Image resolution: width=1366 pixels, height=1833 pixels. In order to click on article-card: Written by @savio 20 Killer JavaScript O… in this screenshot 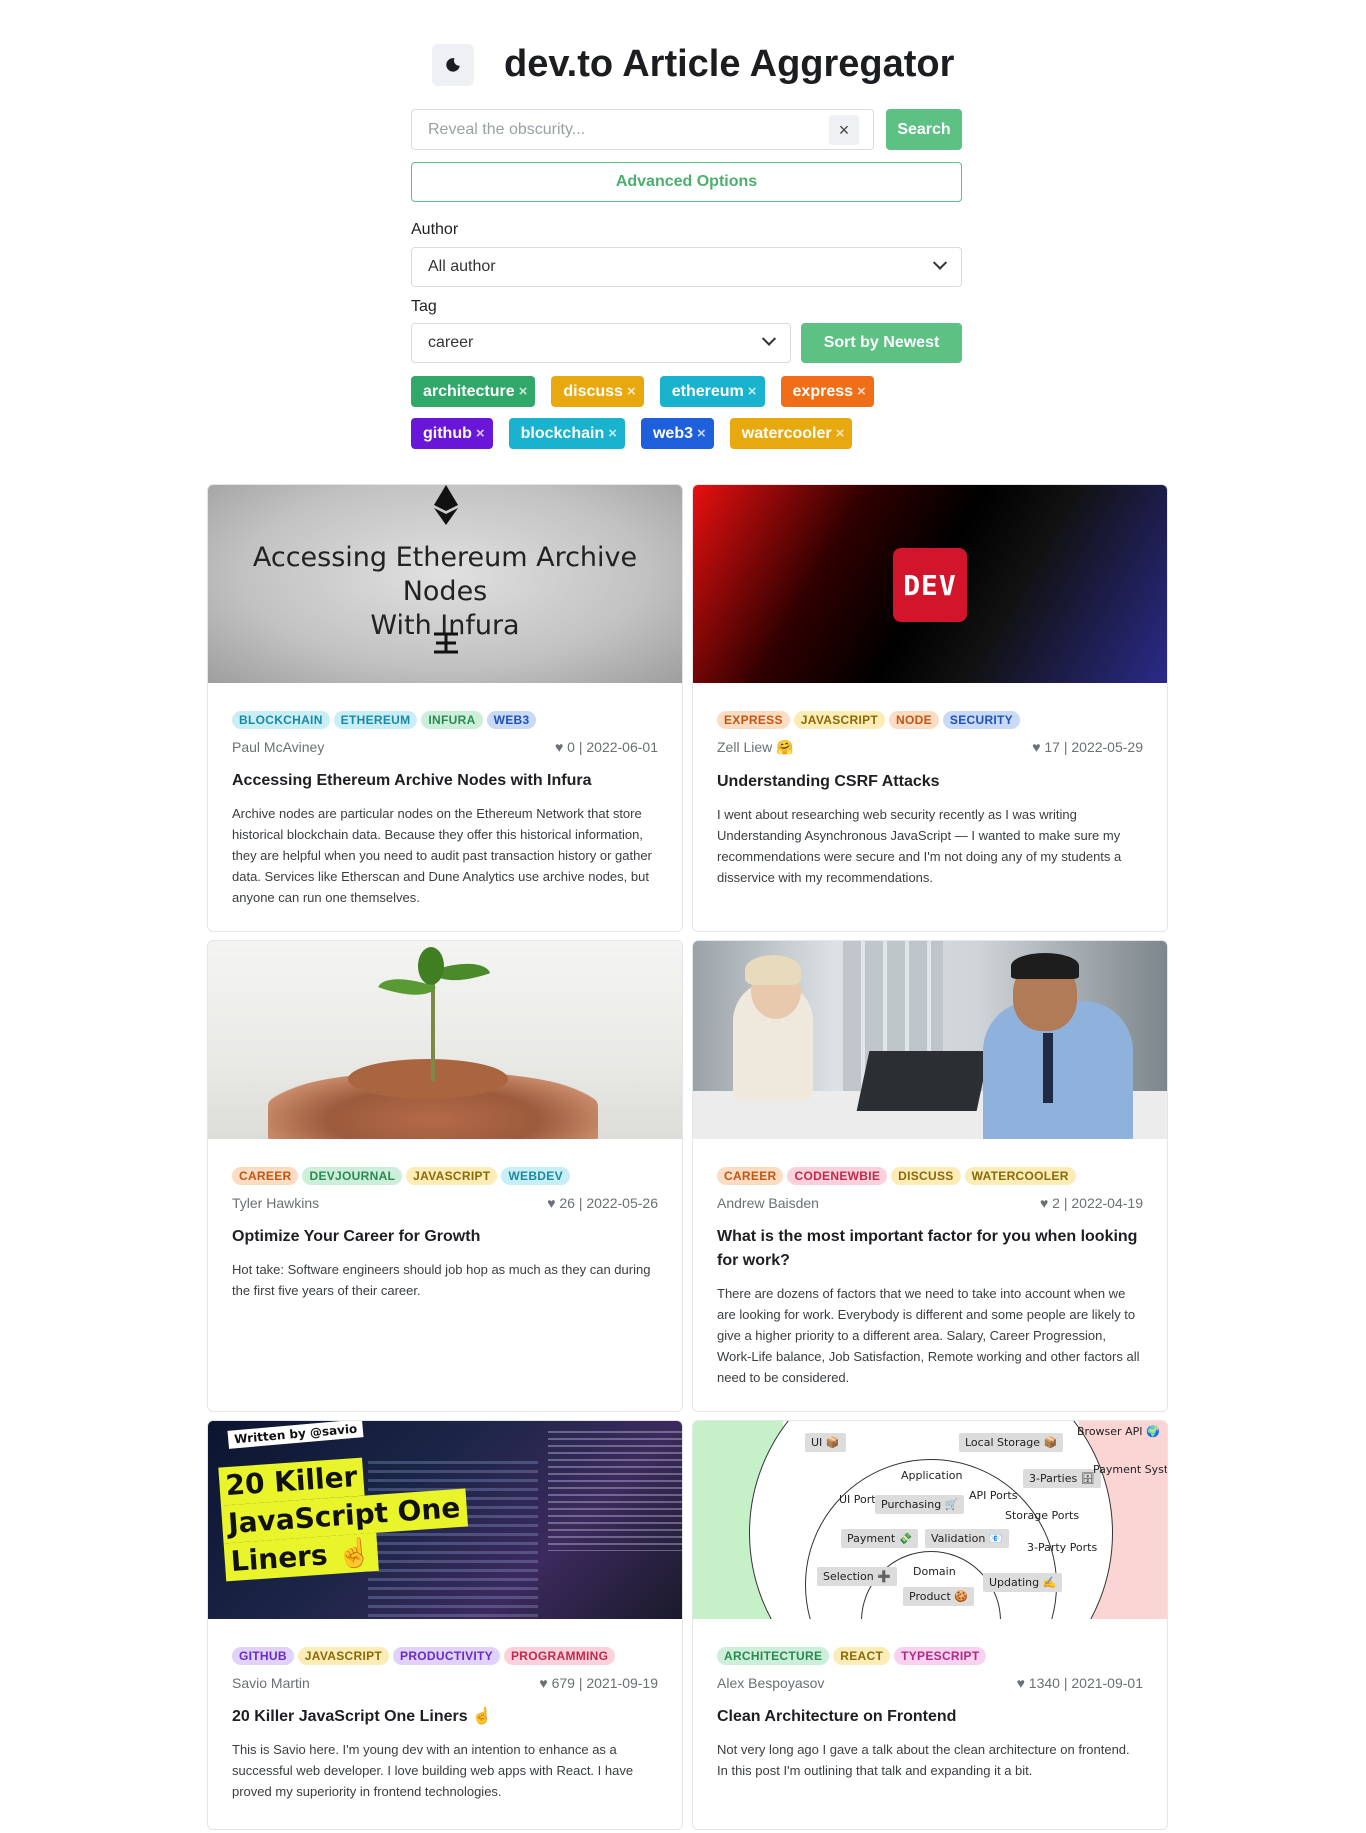, I will do `click(445, 1625)`.